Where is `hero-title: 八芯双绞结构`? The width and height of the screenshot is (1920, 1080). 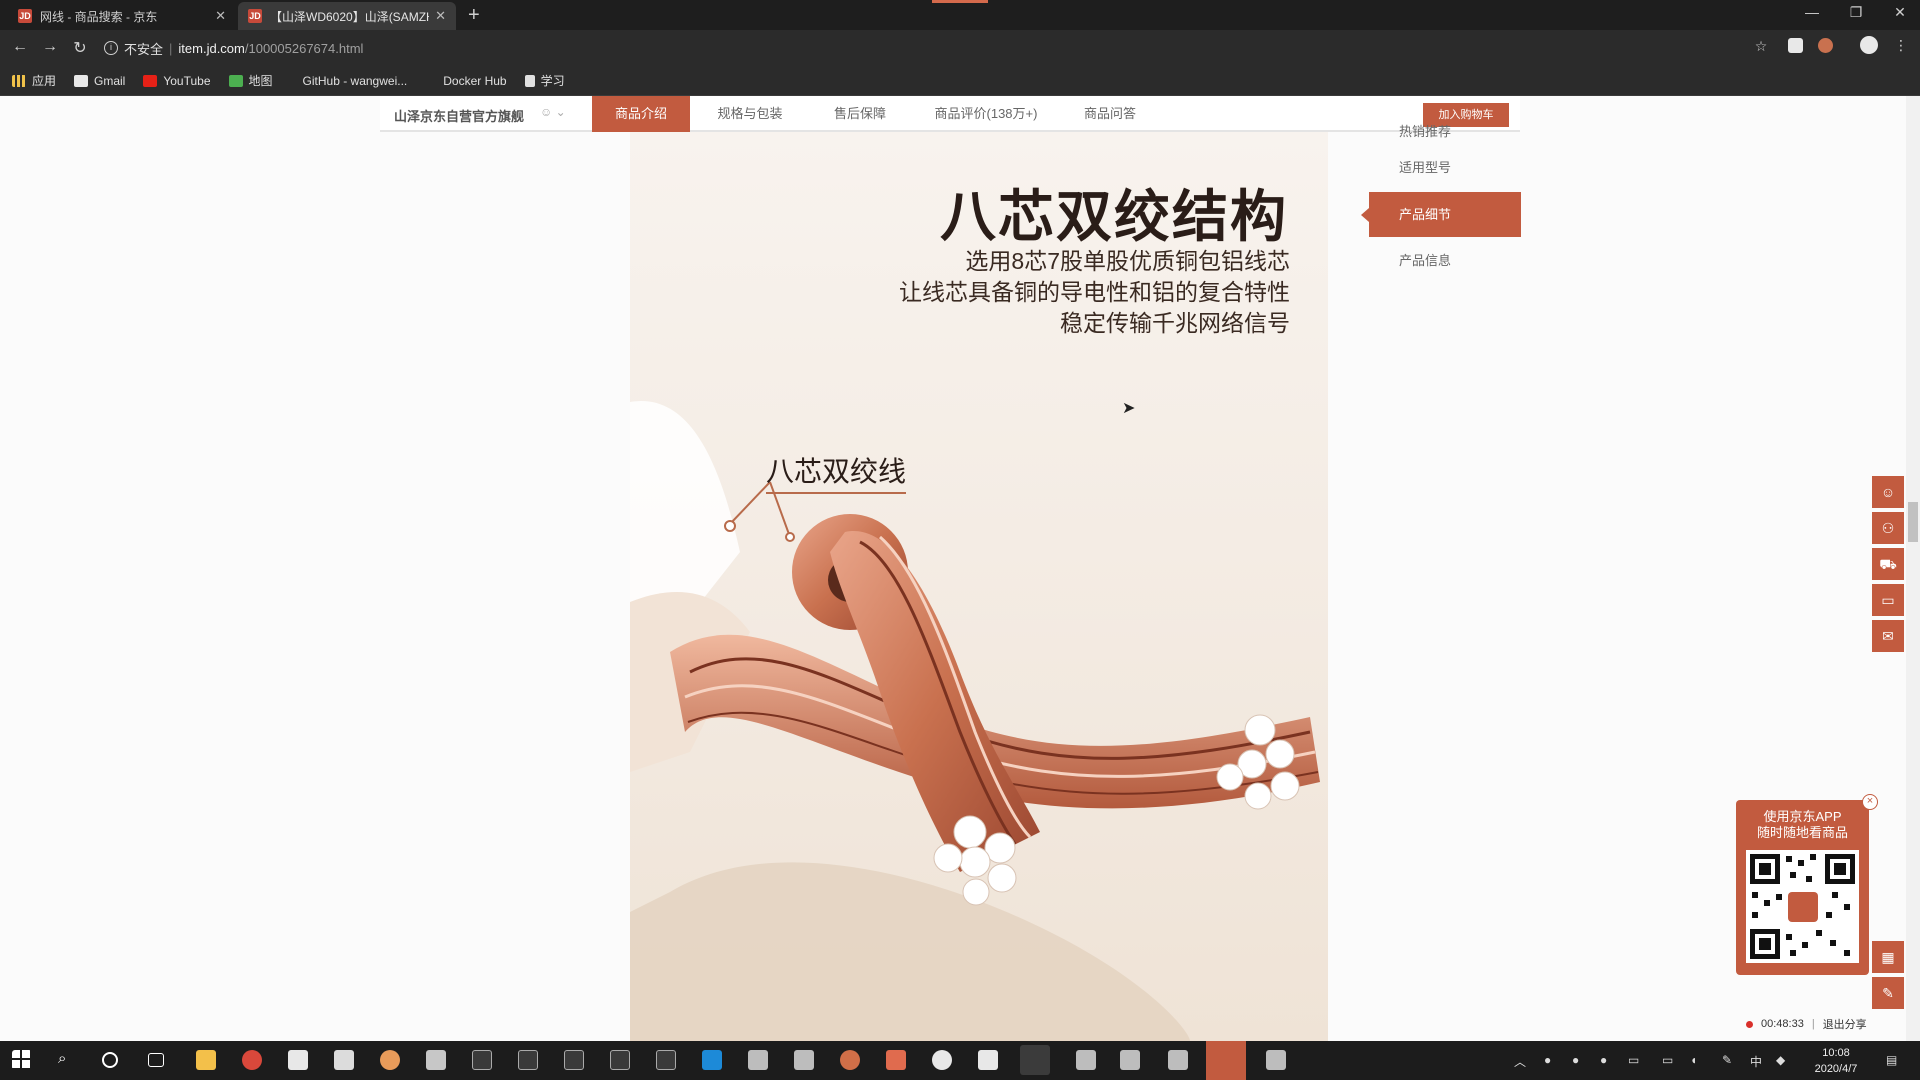 hero-title: 八芯双绞结构 is located at coordinates (1114, 216).